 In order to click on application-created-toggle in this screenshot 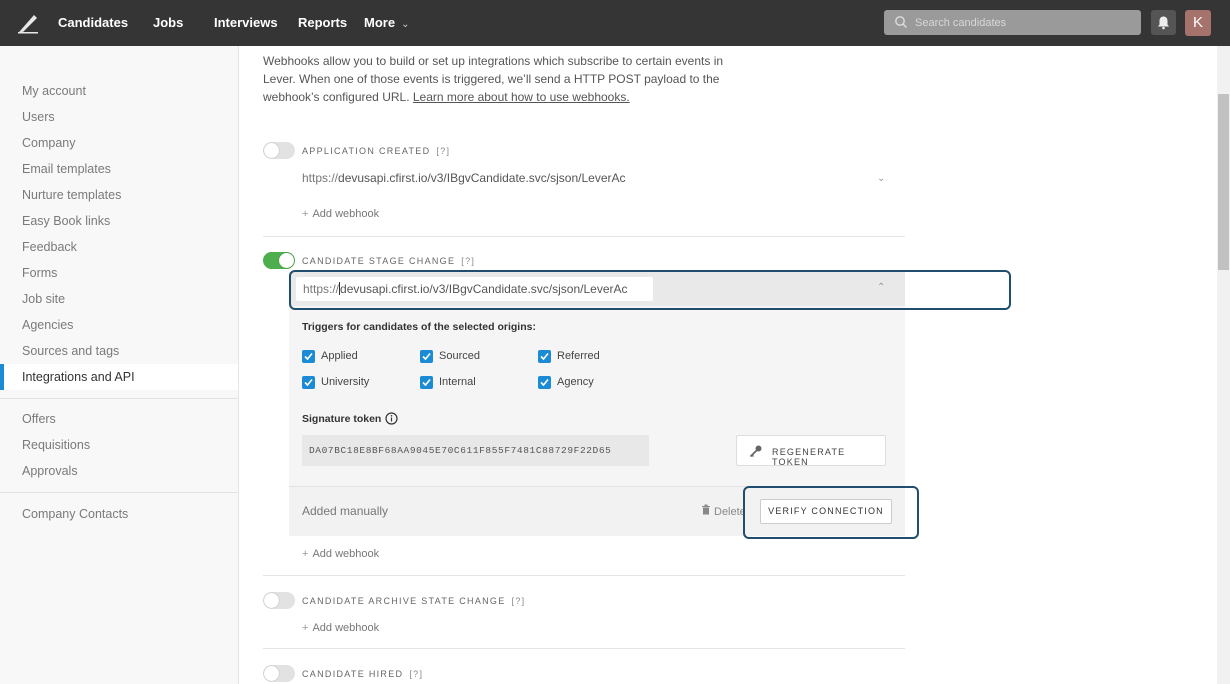, I will do `click(279, 150)`.